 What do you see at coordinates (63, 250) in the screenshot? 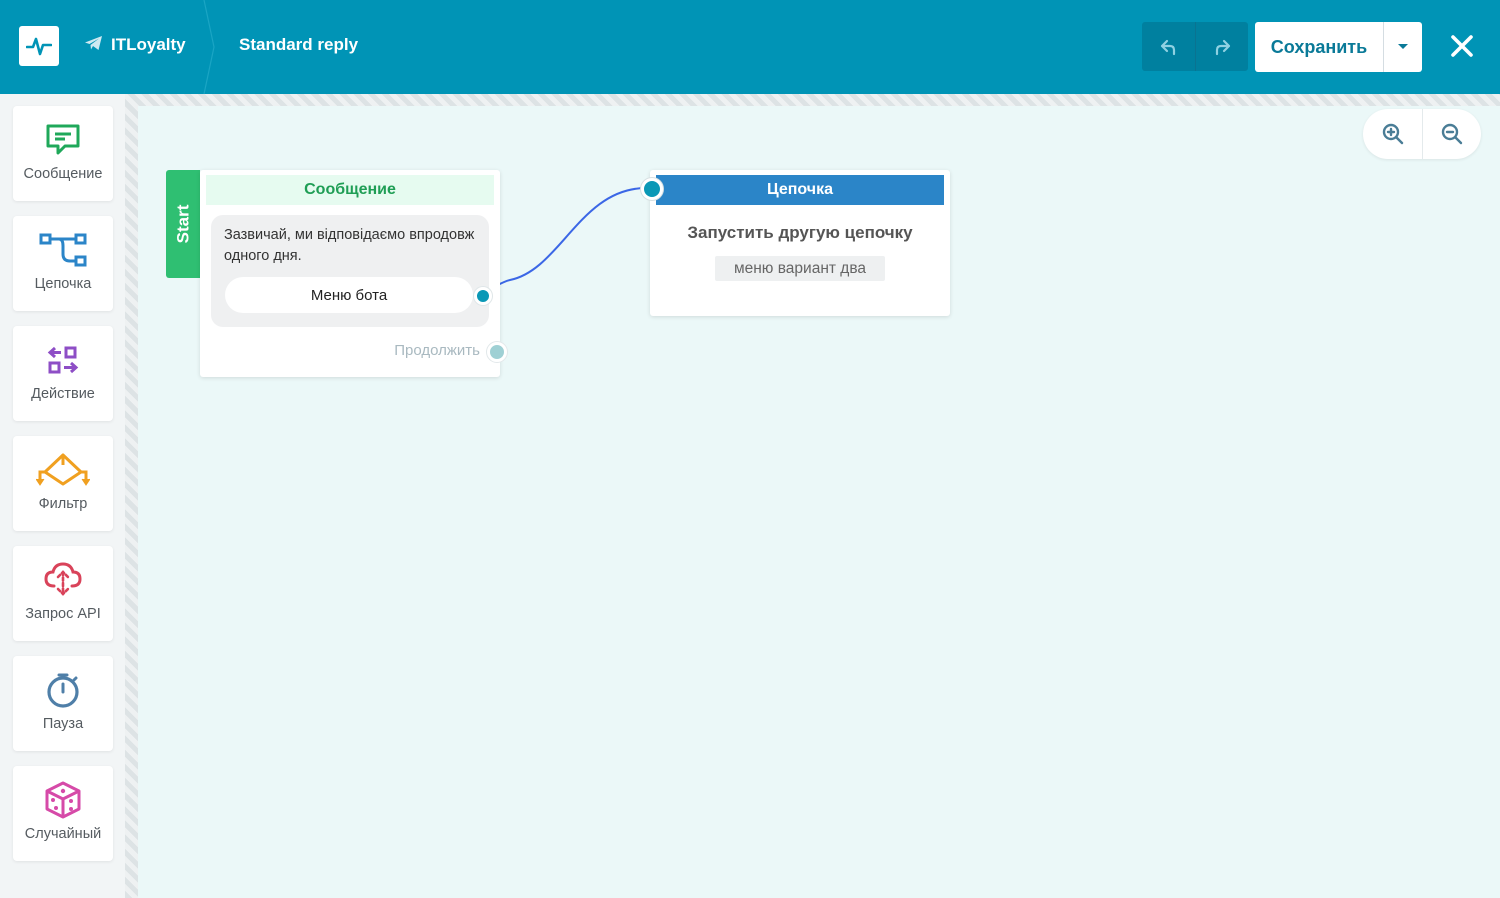
I see `chain-icon` at bounding box center [63, 250].